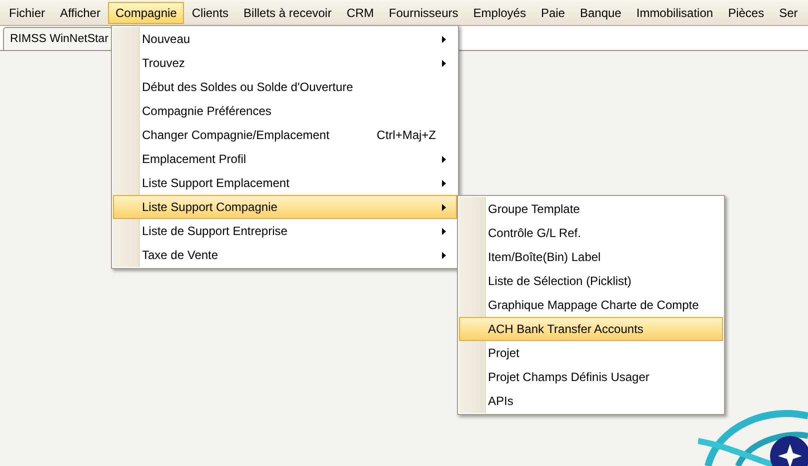 This screenshot has height=466, width=808. Describe the element at coordinates (674, 13) in the screenshot. I see `menu-bar-item: Immobilisation` at that location.